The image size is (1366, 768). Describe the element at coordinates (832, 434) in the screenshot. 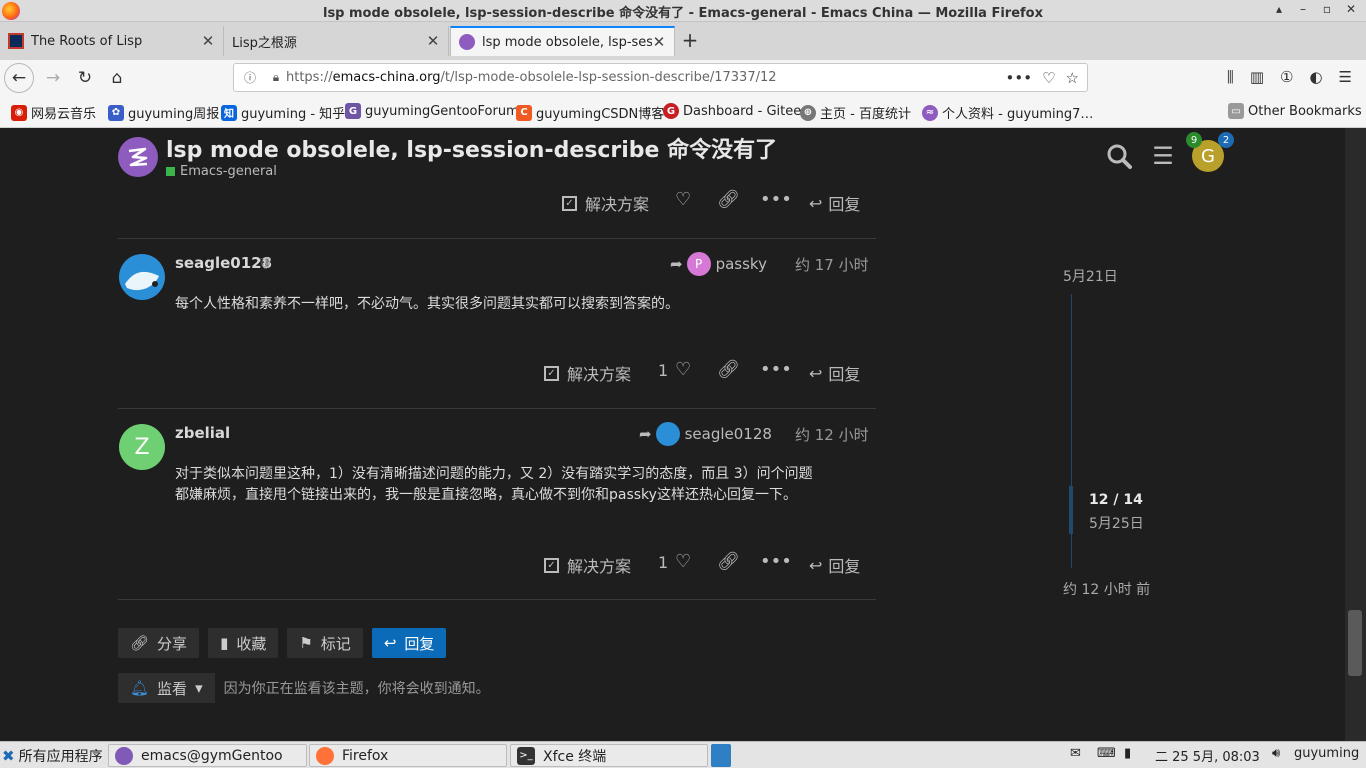

I see `post-time: 约 12 小时` at that location.